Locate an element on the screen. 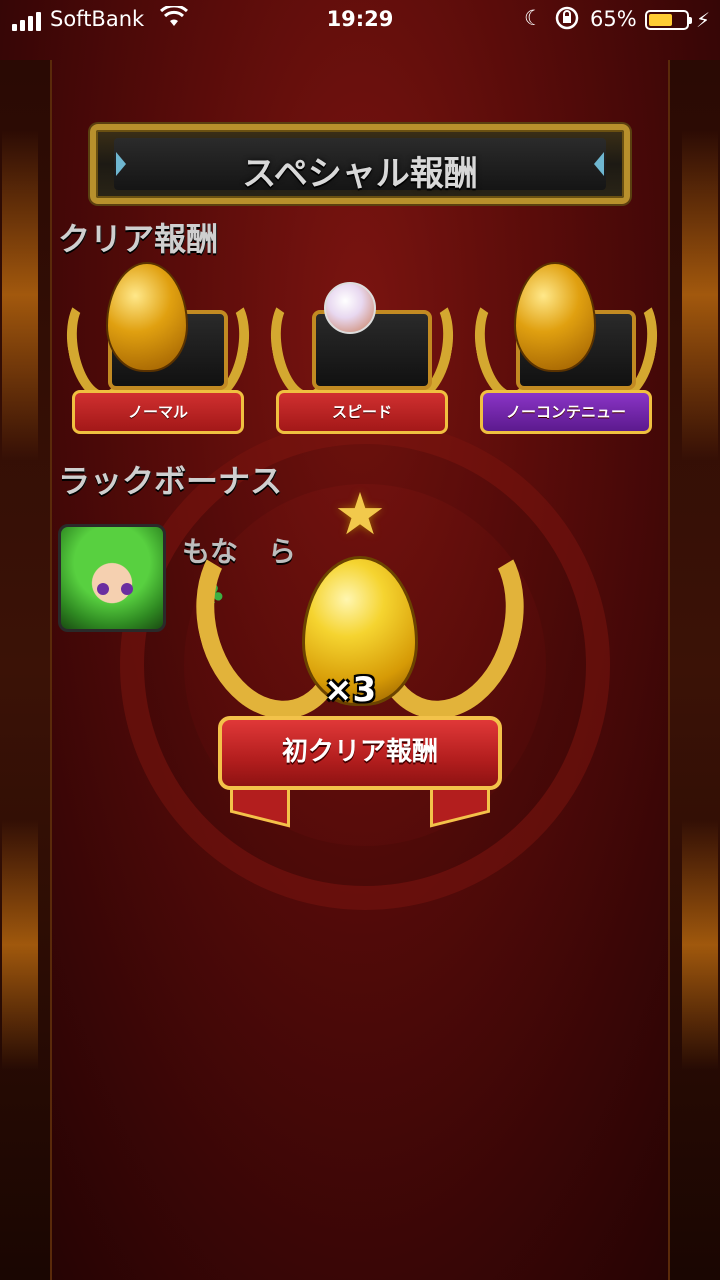 The image size is (720, 1280). orientation-lock-icon is located at coordinates (567, 20).